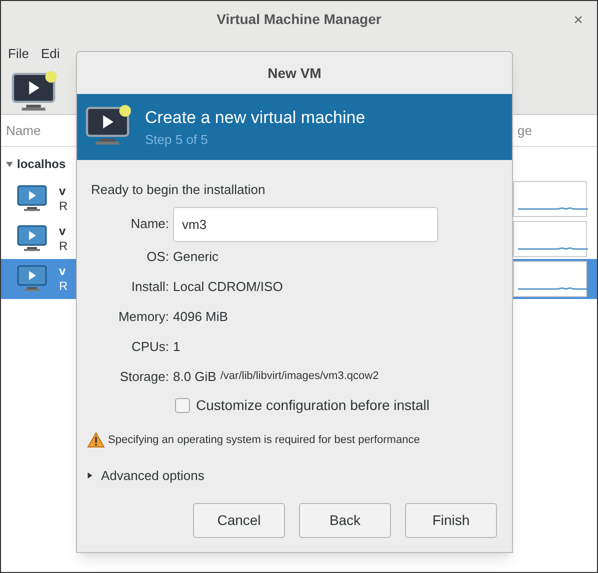 The height and width of the screenshot is (573, 598). Describe the element at coordinates (345, 520) in the screenshot. I see `dialog-button: Back` at that location.